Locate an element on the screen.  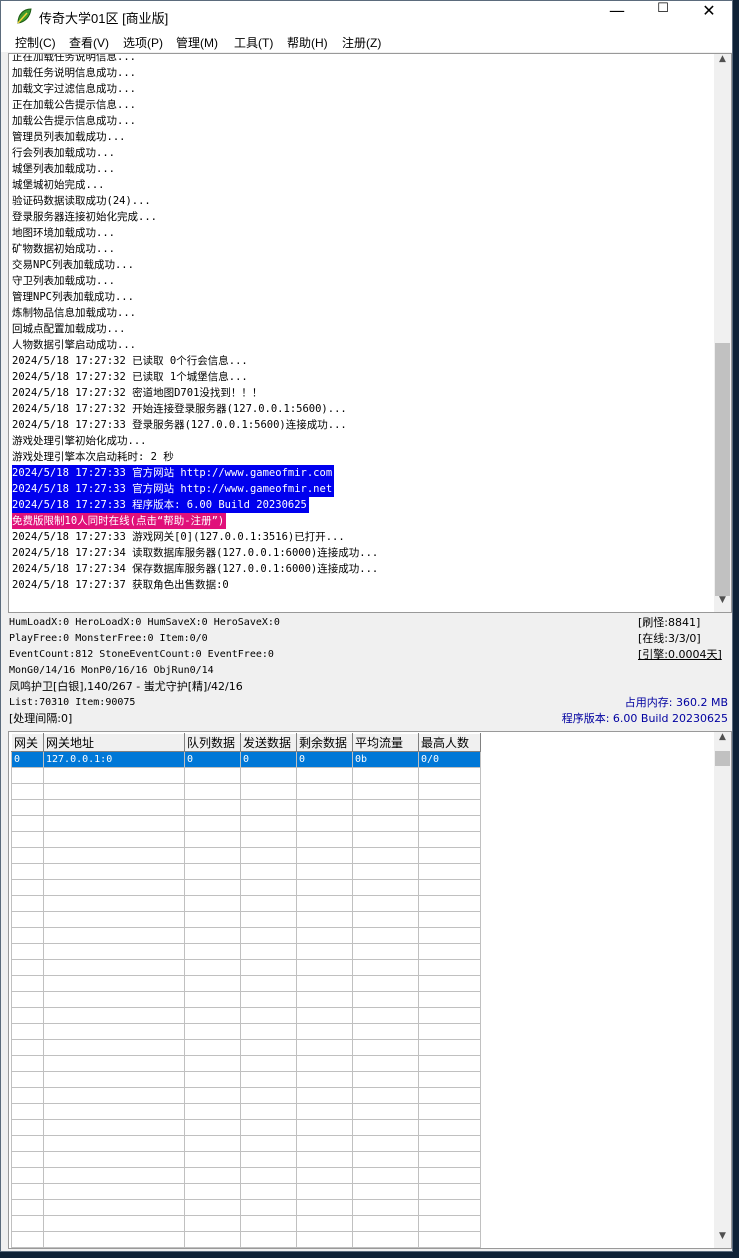
grid-scrollbar: ▲ ▼ is located at coordinates (722, 990).